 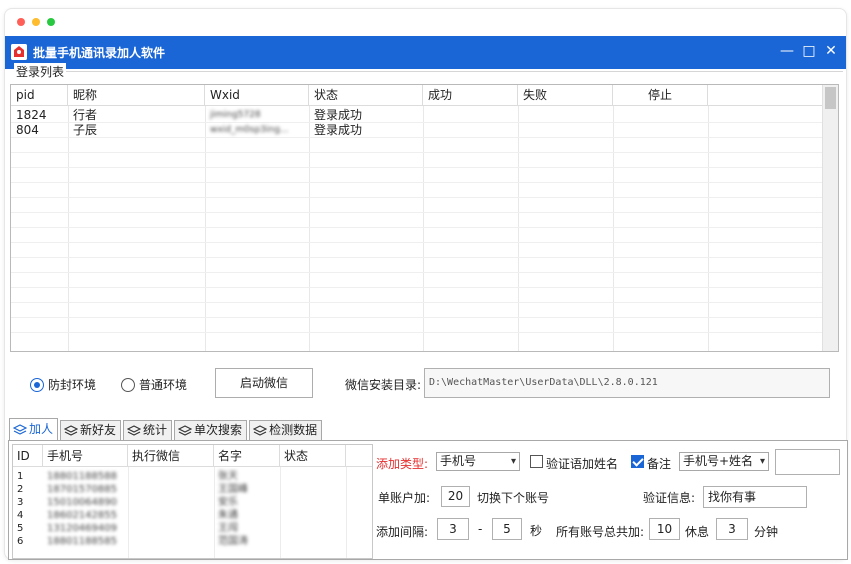 What do you see at coordinates (179, 502) in the screenshot?
I see `table-row: 3 15010064890 安乐` at bounding box center [179, 502].